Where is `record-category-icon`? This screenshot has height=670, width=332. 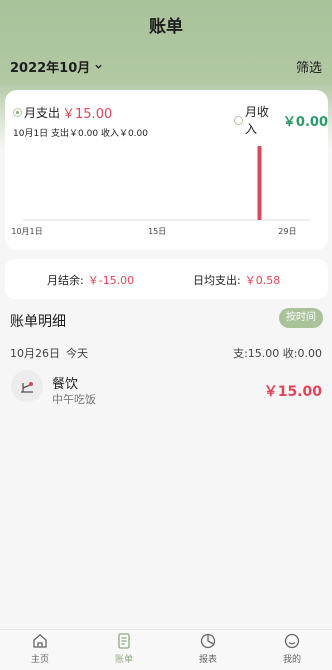 record-category-icon is located at coordinates (27, 386).